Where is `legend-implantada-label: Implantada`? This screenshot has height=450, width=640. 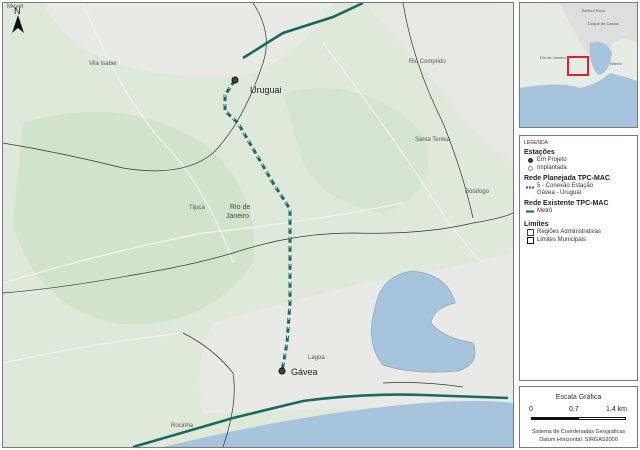
legend-implantada-label: Implantada is located at coordinates (552, 168).